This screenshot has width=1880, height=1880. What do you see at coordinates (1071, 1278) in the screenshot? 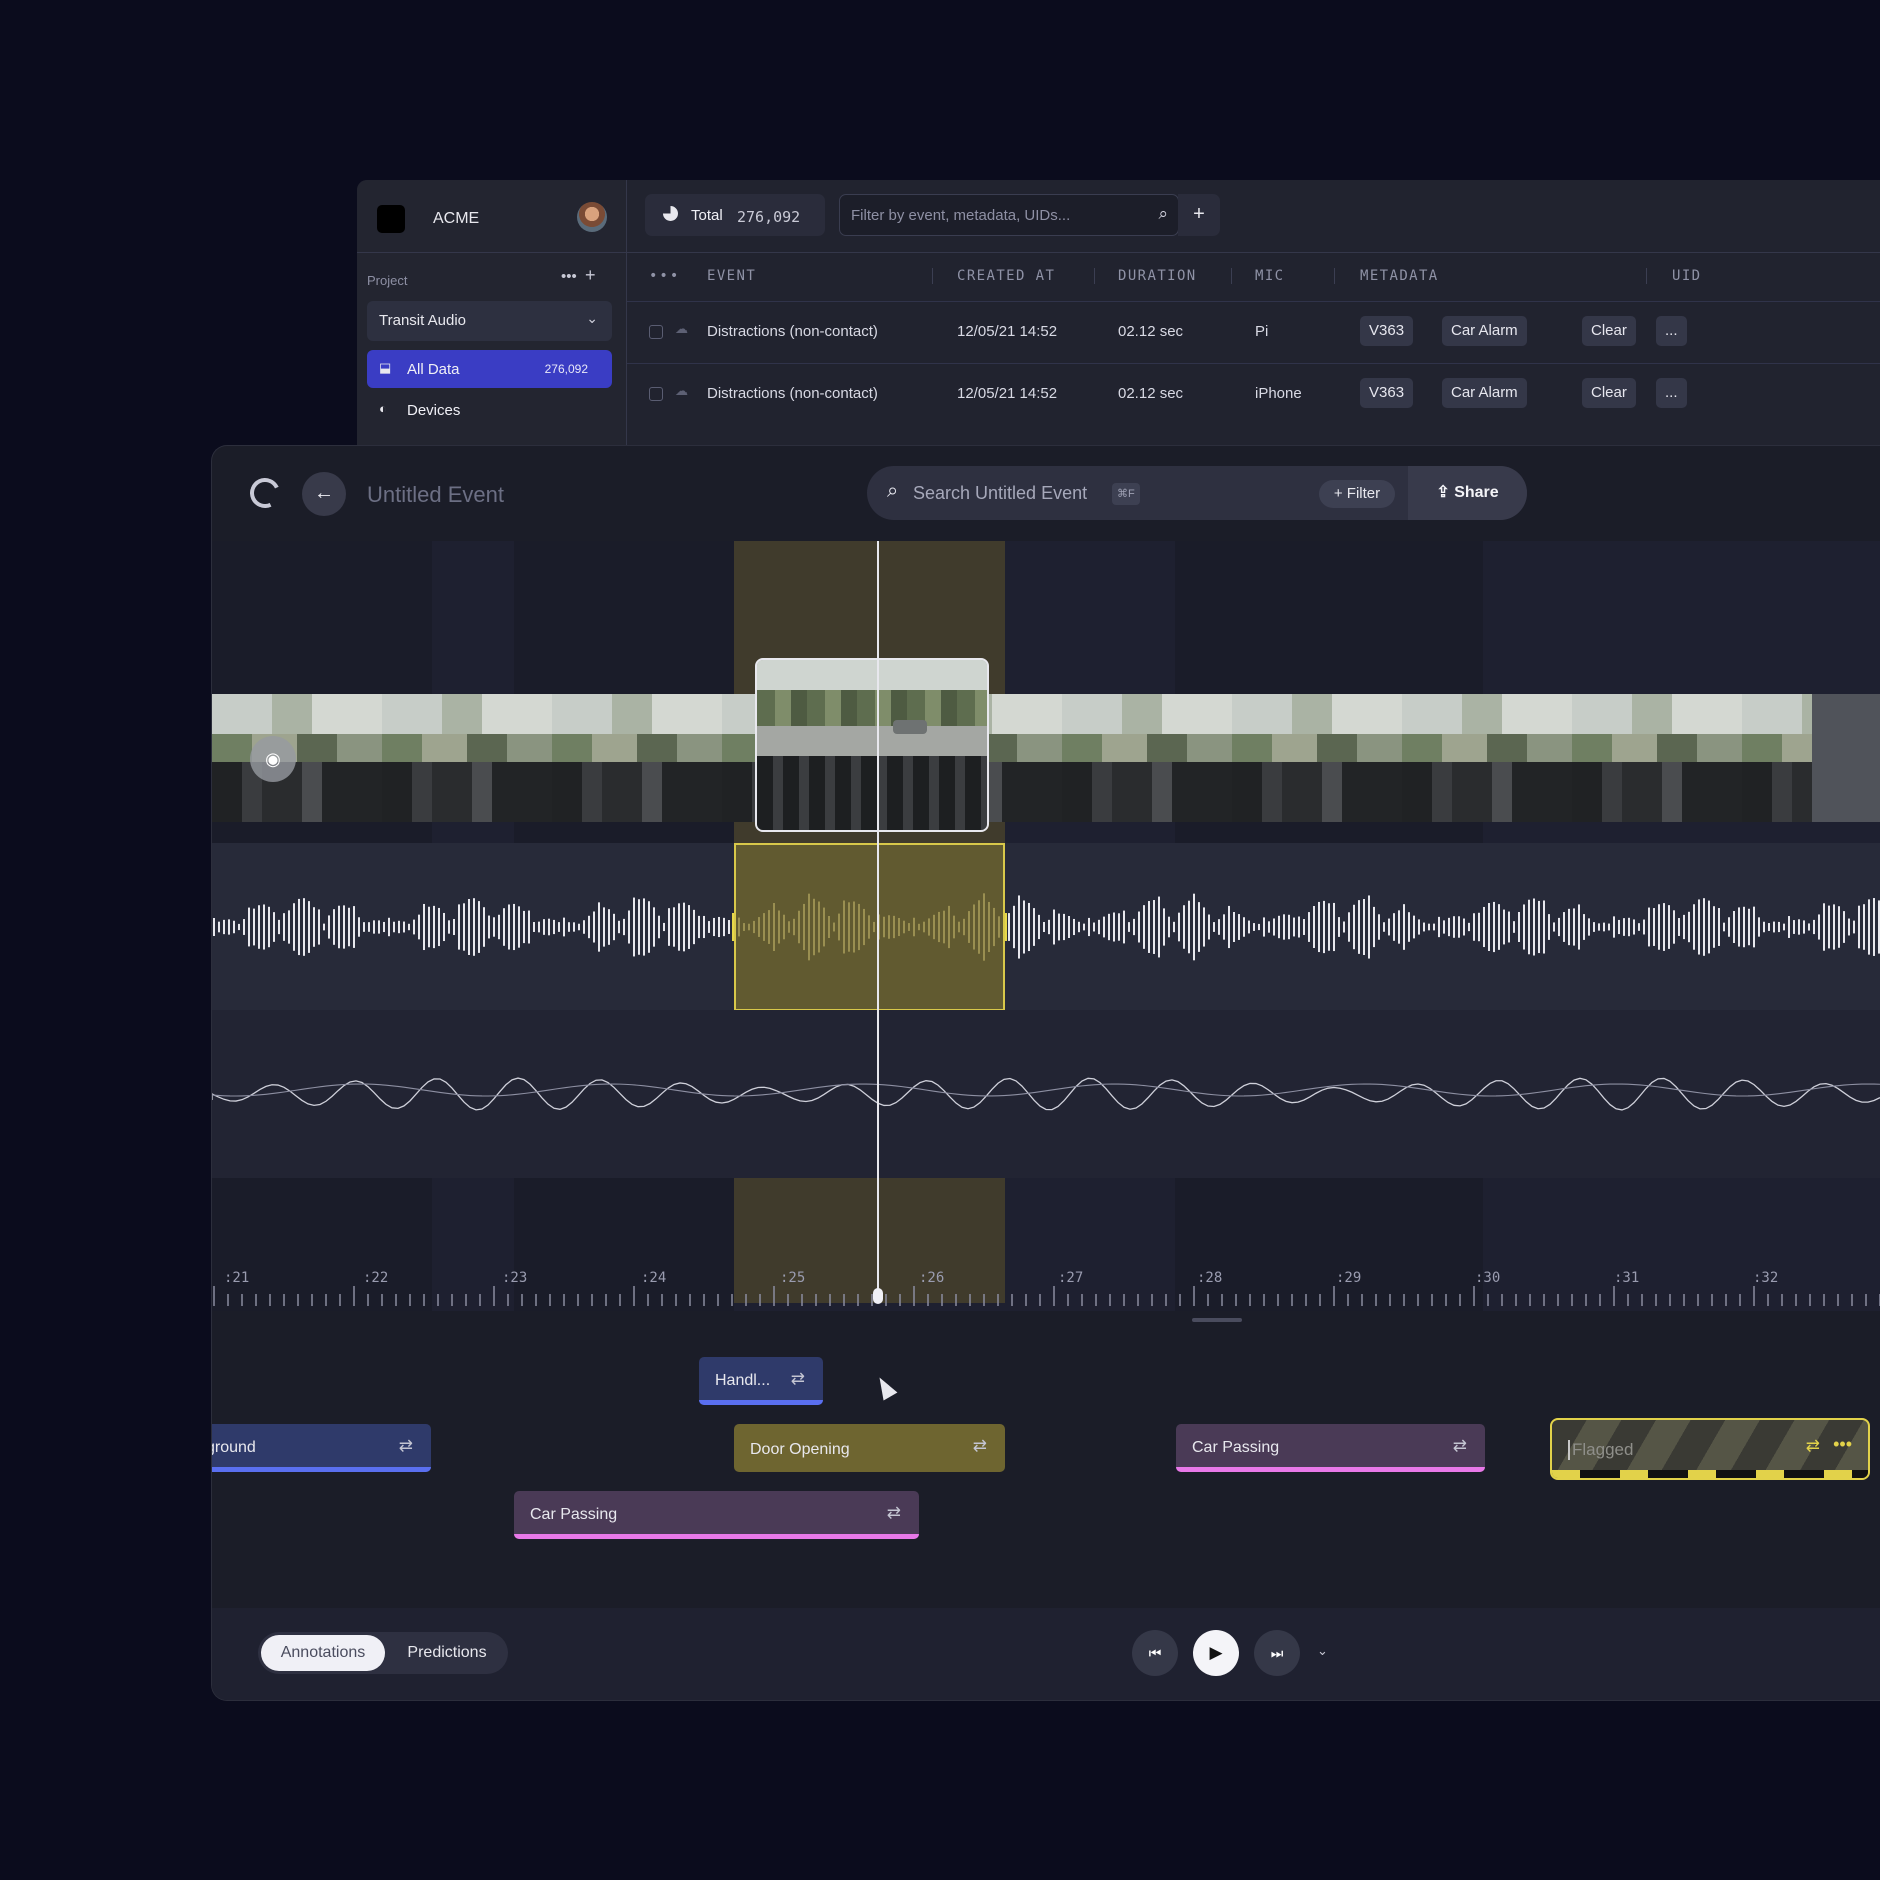
I see `ruler-label: :27` at bounding box center [1071, 1278].